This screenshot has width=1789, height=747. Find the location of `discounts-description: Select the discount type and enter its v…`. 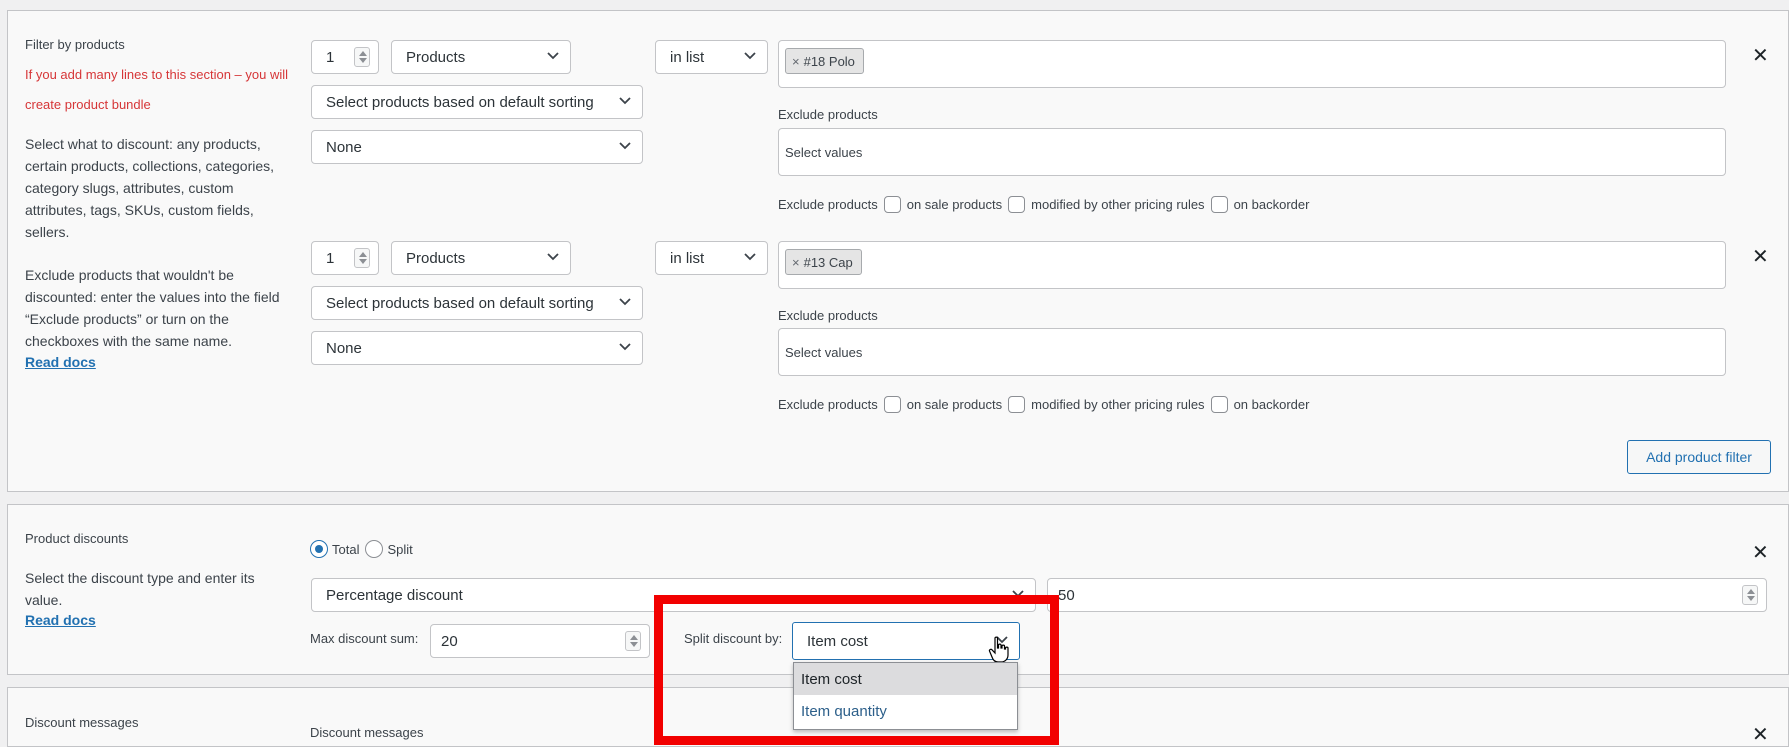

discounts-description: Select the discount type and enter its v… is located at coordinates (140, 589).